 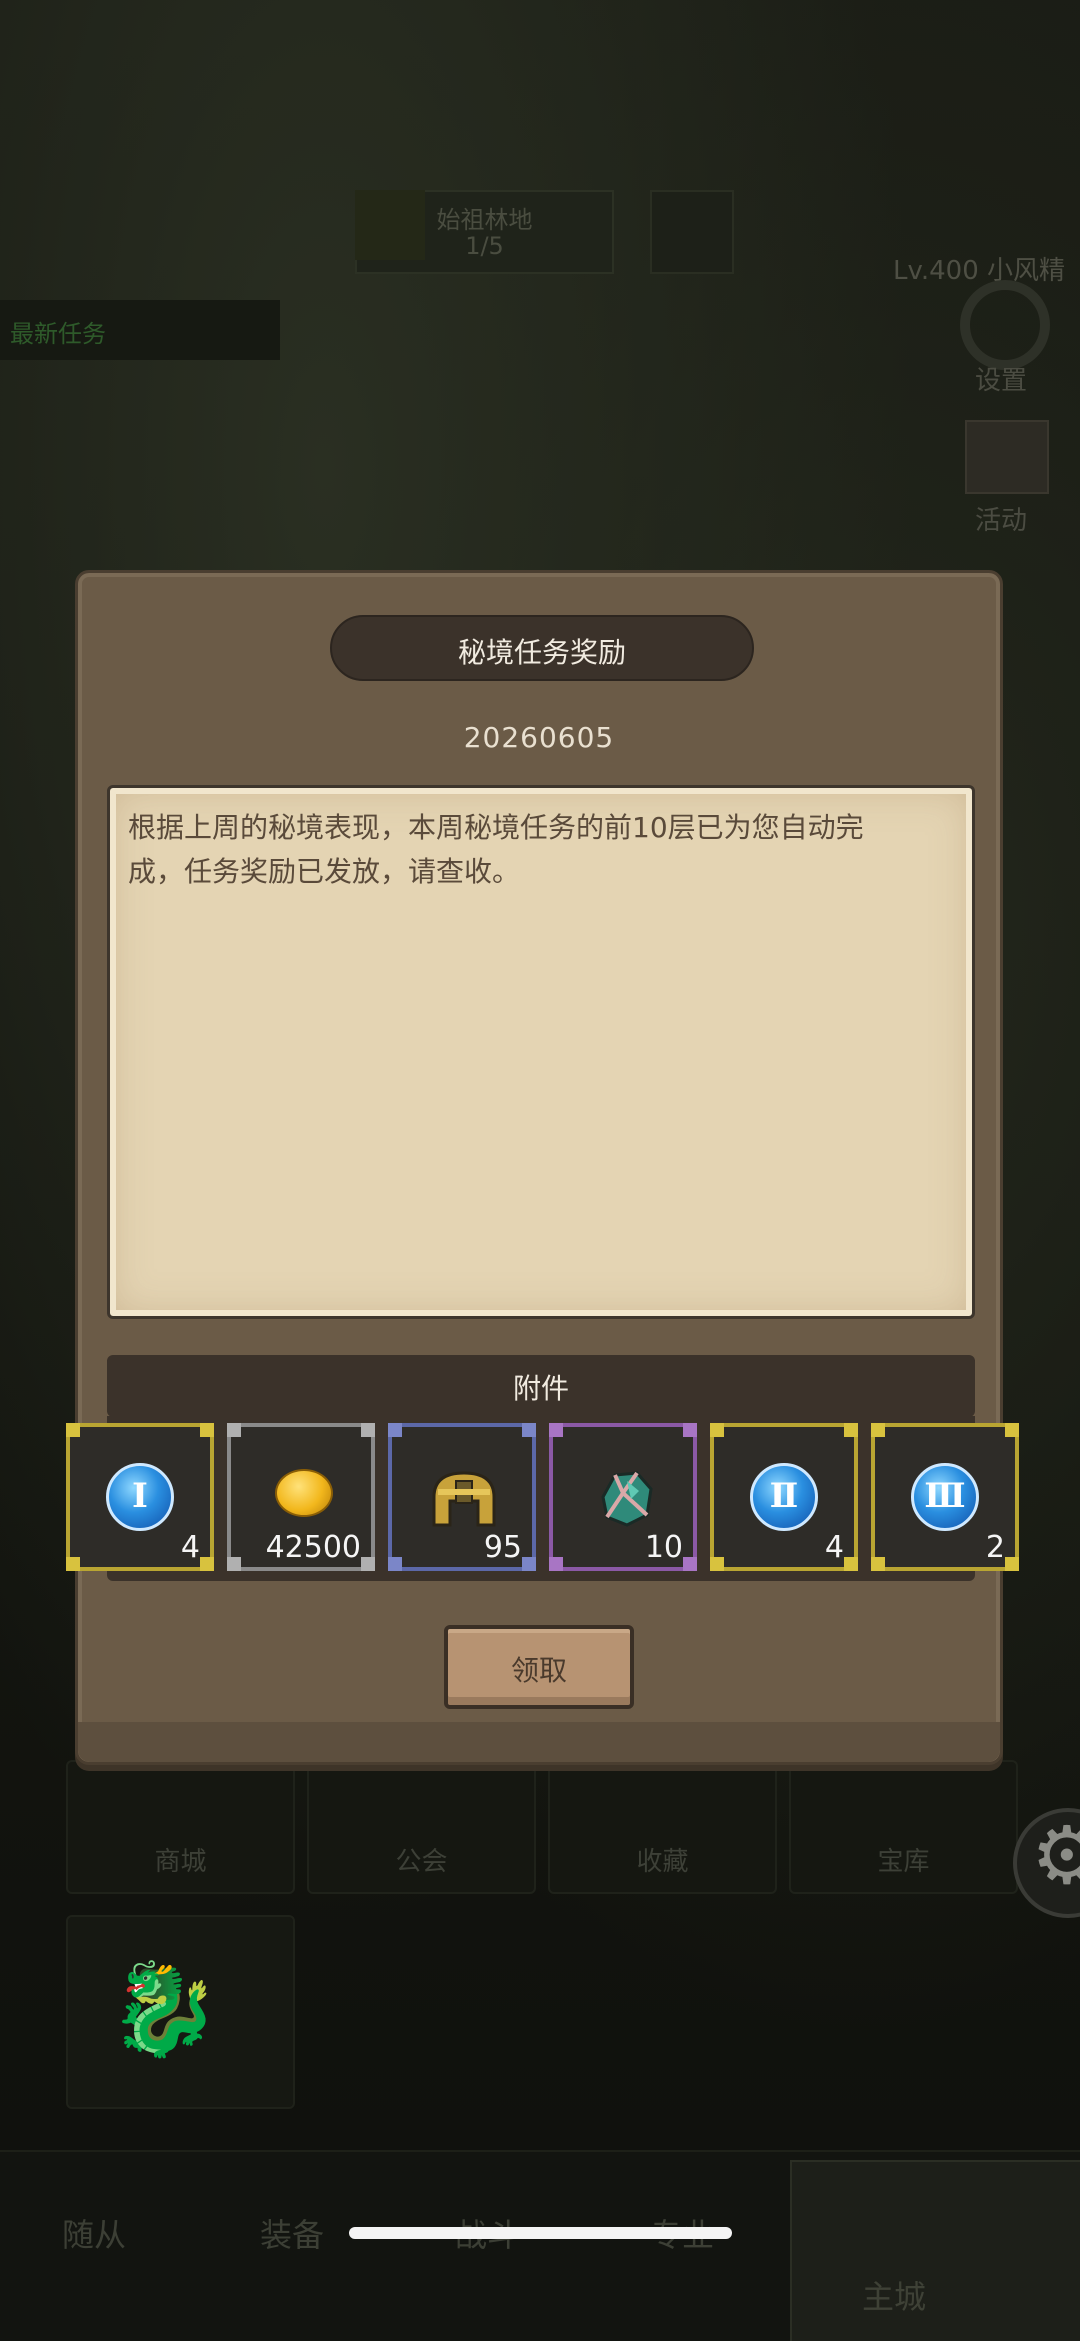 What do you see at coordinates (979, 271) in the screenshot?
I see `player-level: Lv.400 小风精` at bounding box center [979, 271].